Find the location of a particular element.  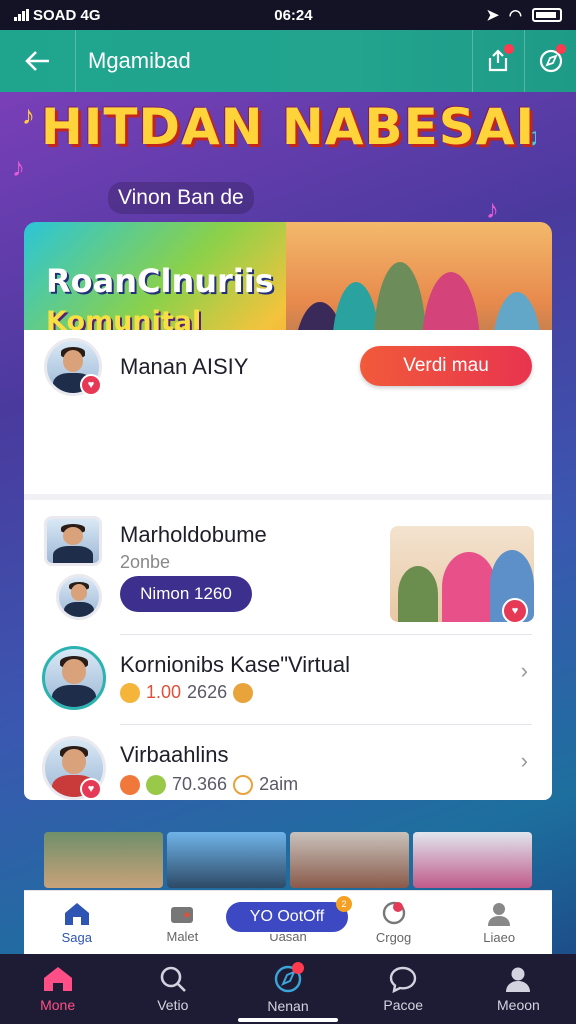

tab-saga: Saga is located at coordinates (77, 922).